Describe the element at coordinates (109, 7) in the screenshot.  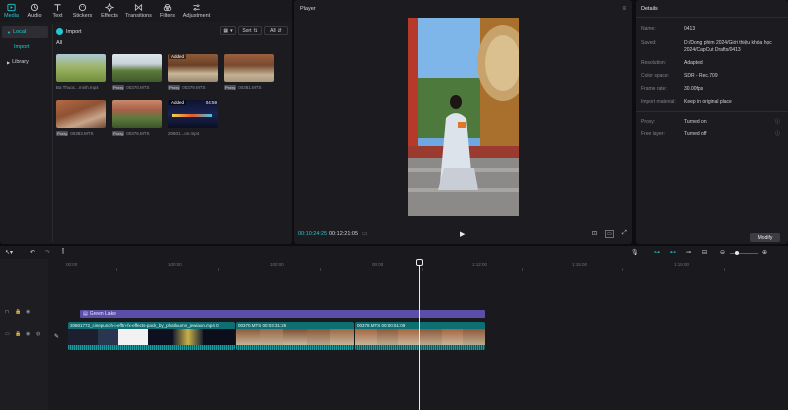
I see `effects-icon` at that location.